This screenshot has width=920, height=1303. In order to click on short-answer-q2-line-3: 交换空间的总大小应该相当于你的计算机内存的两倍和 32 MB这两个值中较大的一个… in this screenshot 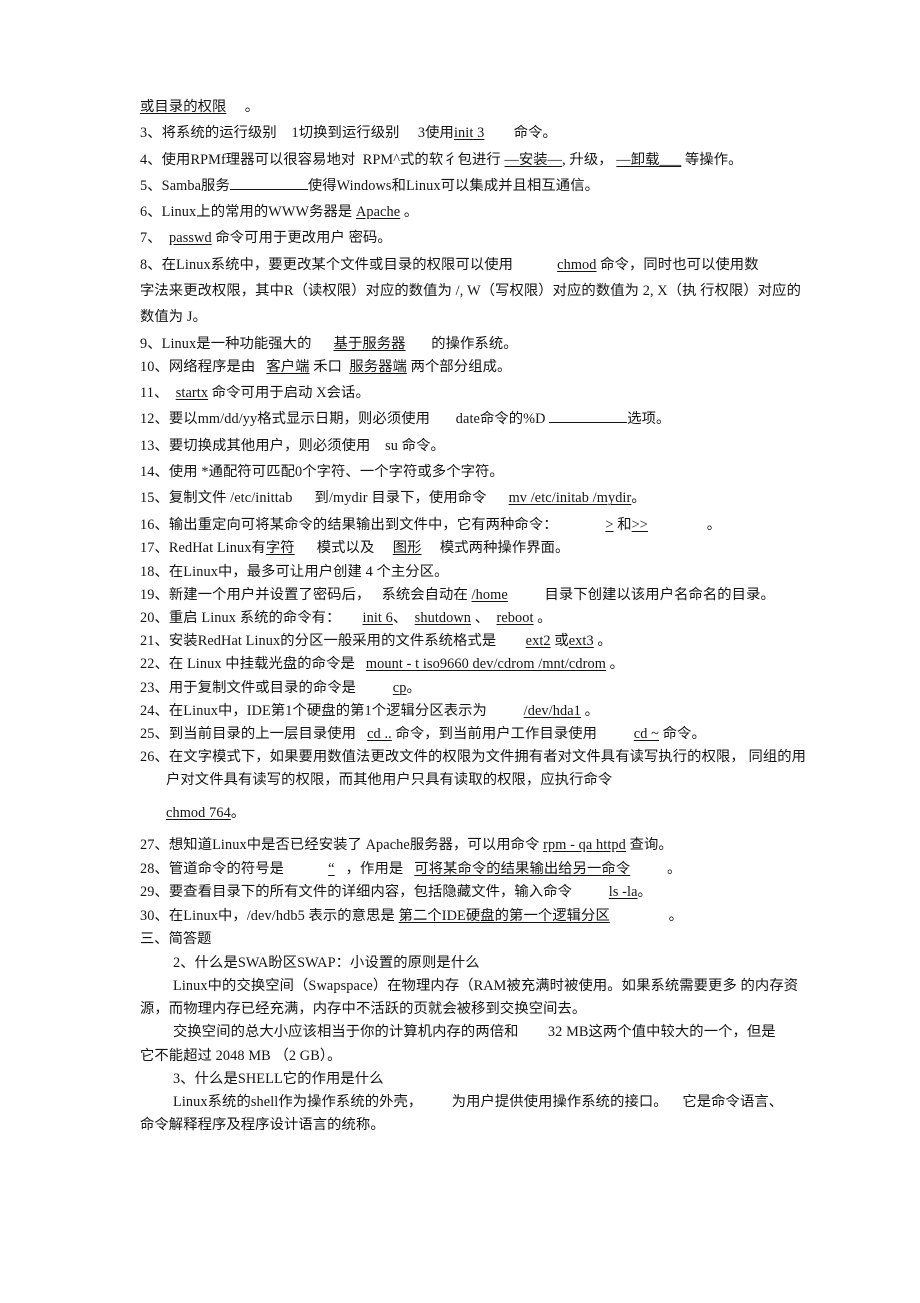, I will do `click(474, 1032)`.